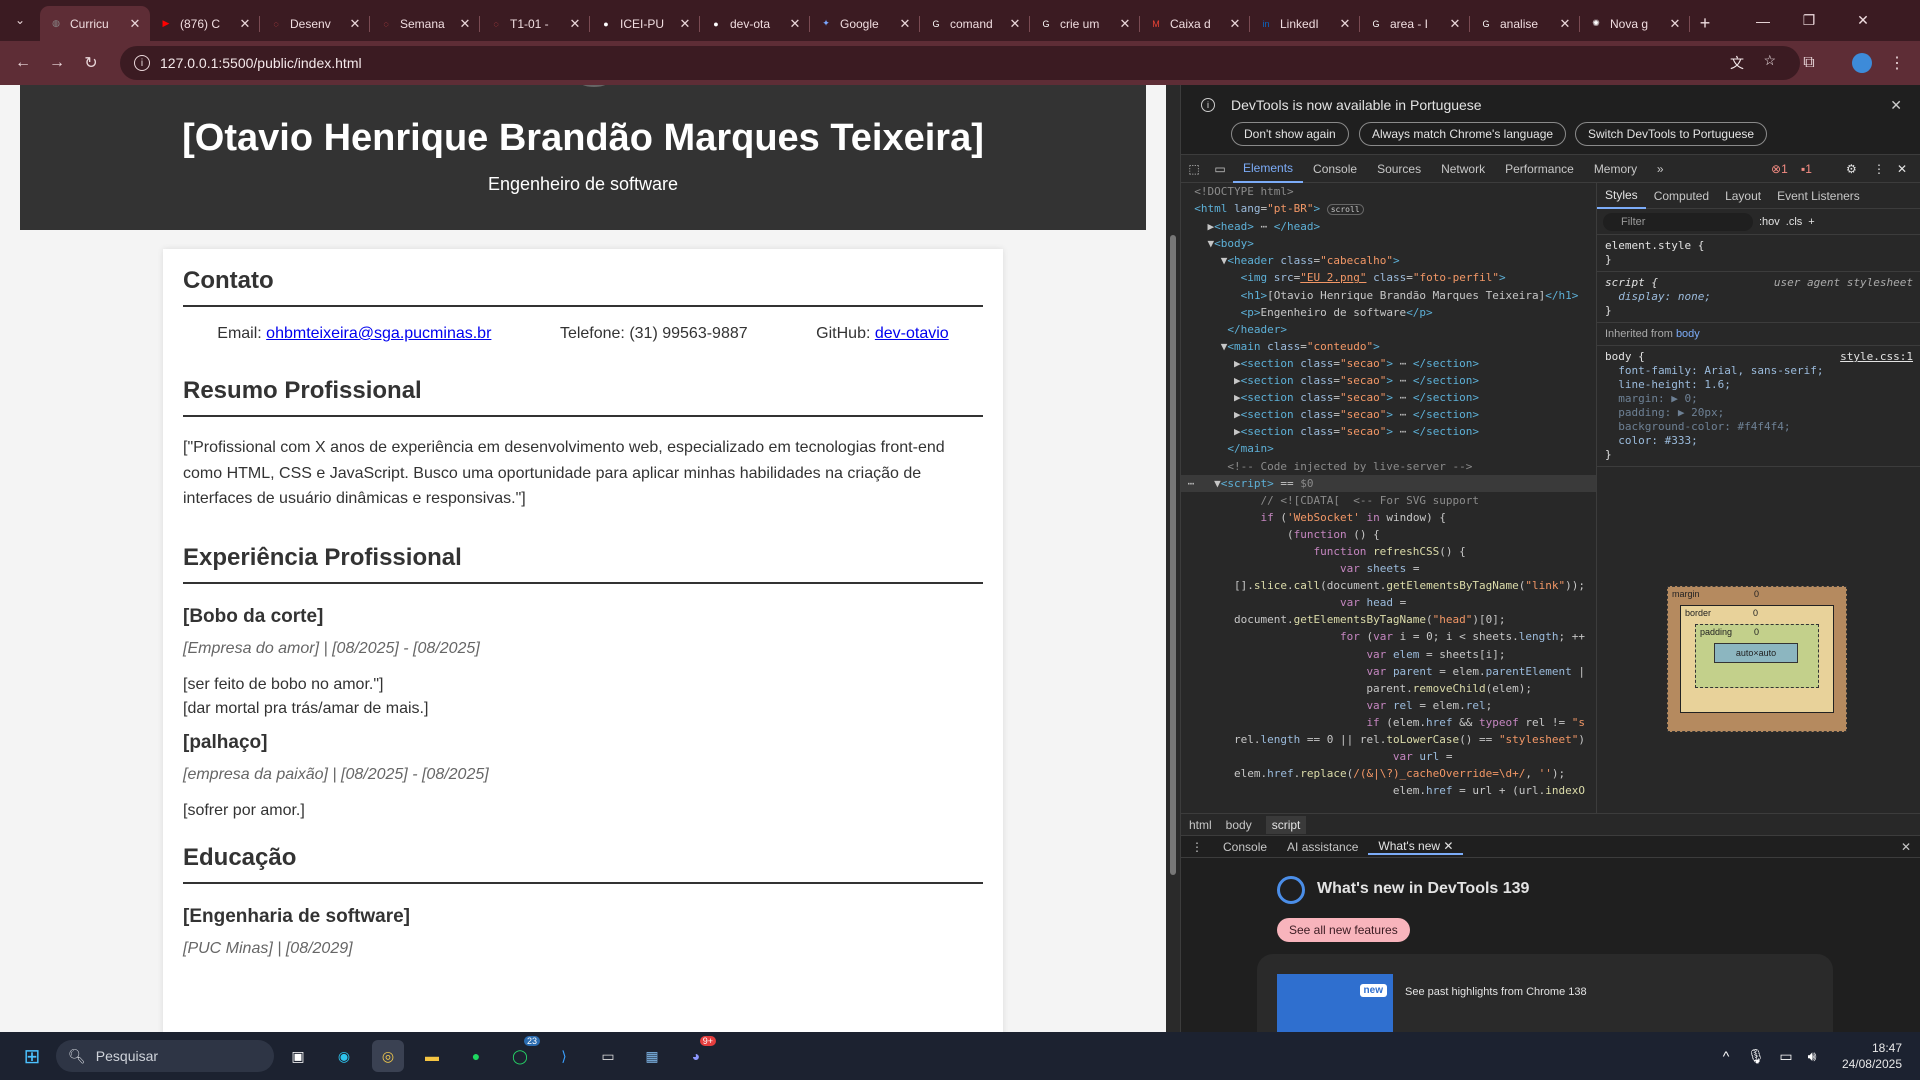  Describe the element at coordinates (564, 1056) in the screenshot. I see `vscode-icon: ⟩` at that location.